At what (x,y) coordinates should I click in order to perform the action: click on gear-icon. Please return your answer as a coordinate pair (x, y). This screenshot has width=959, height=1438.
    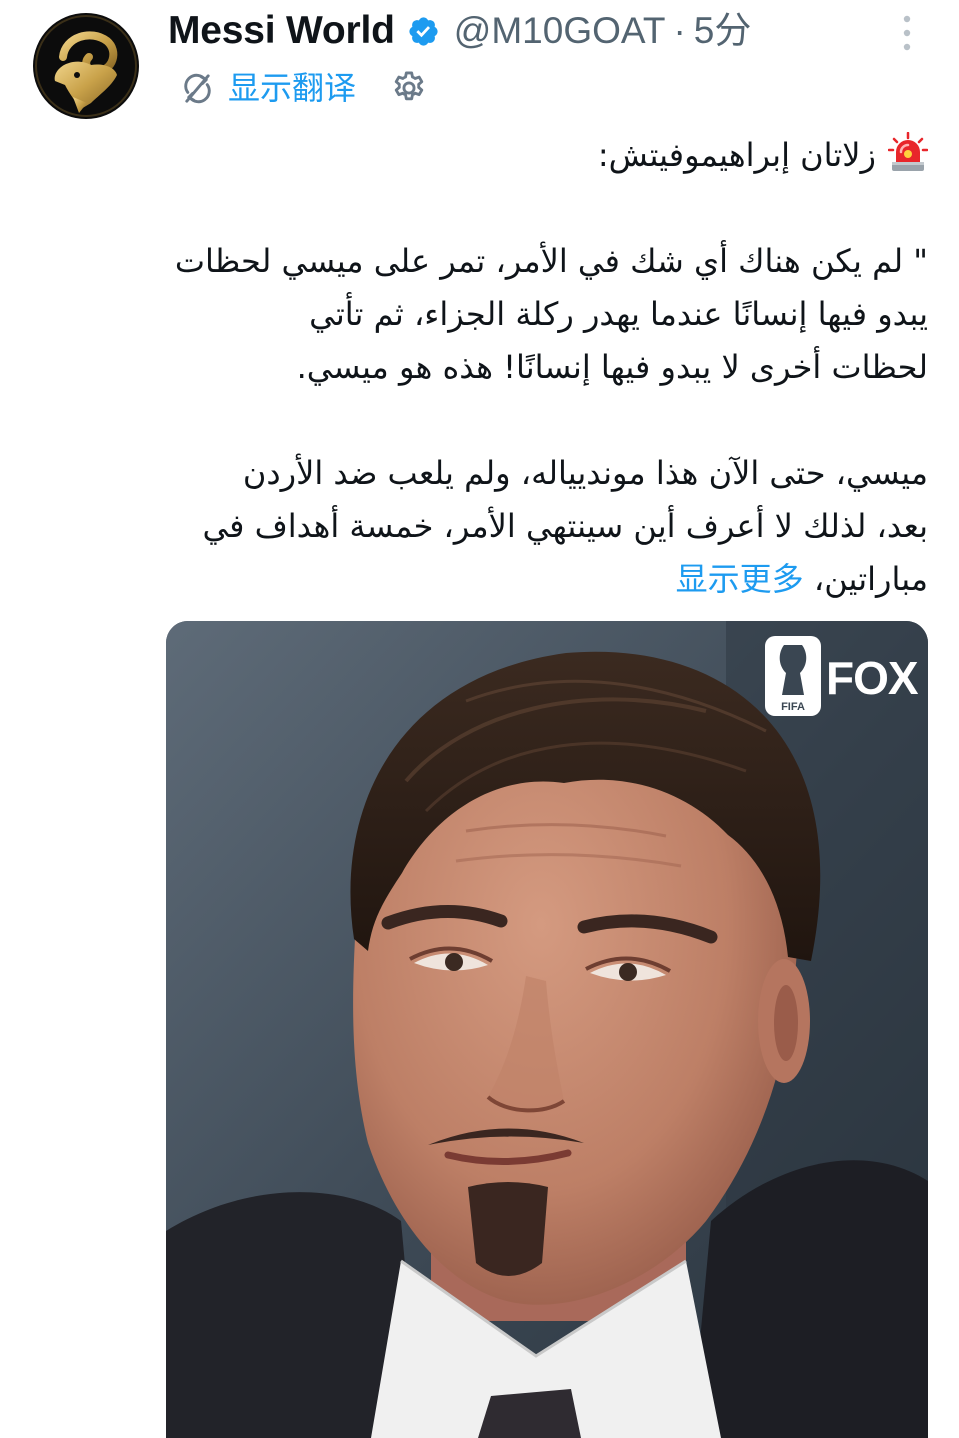
    Looking at the image, I should click on (409, 88).